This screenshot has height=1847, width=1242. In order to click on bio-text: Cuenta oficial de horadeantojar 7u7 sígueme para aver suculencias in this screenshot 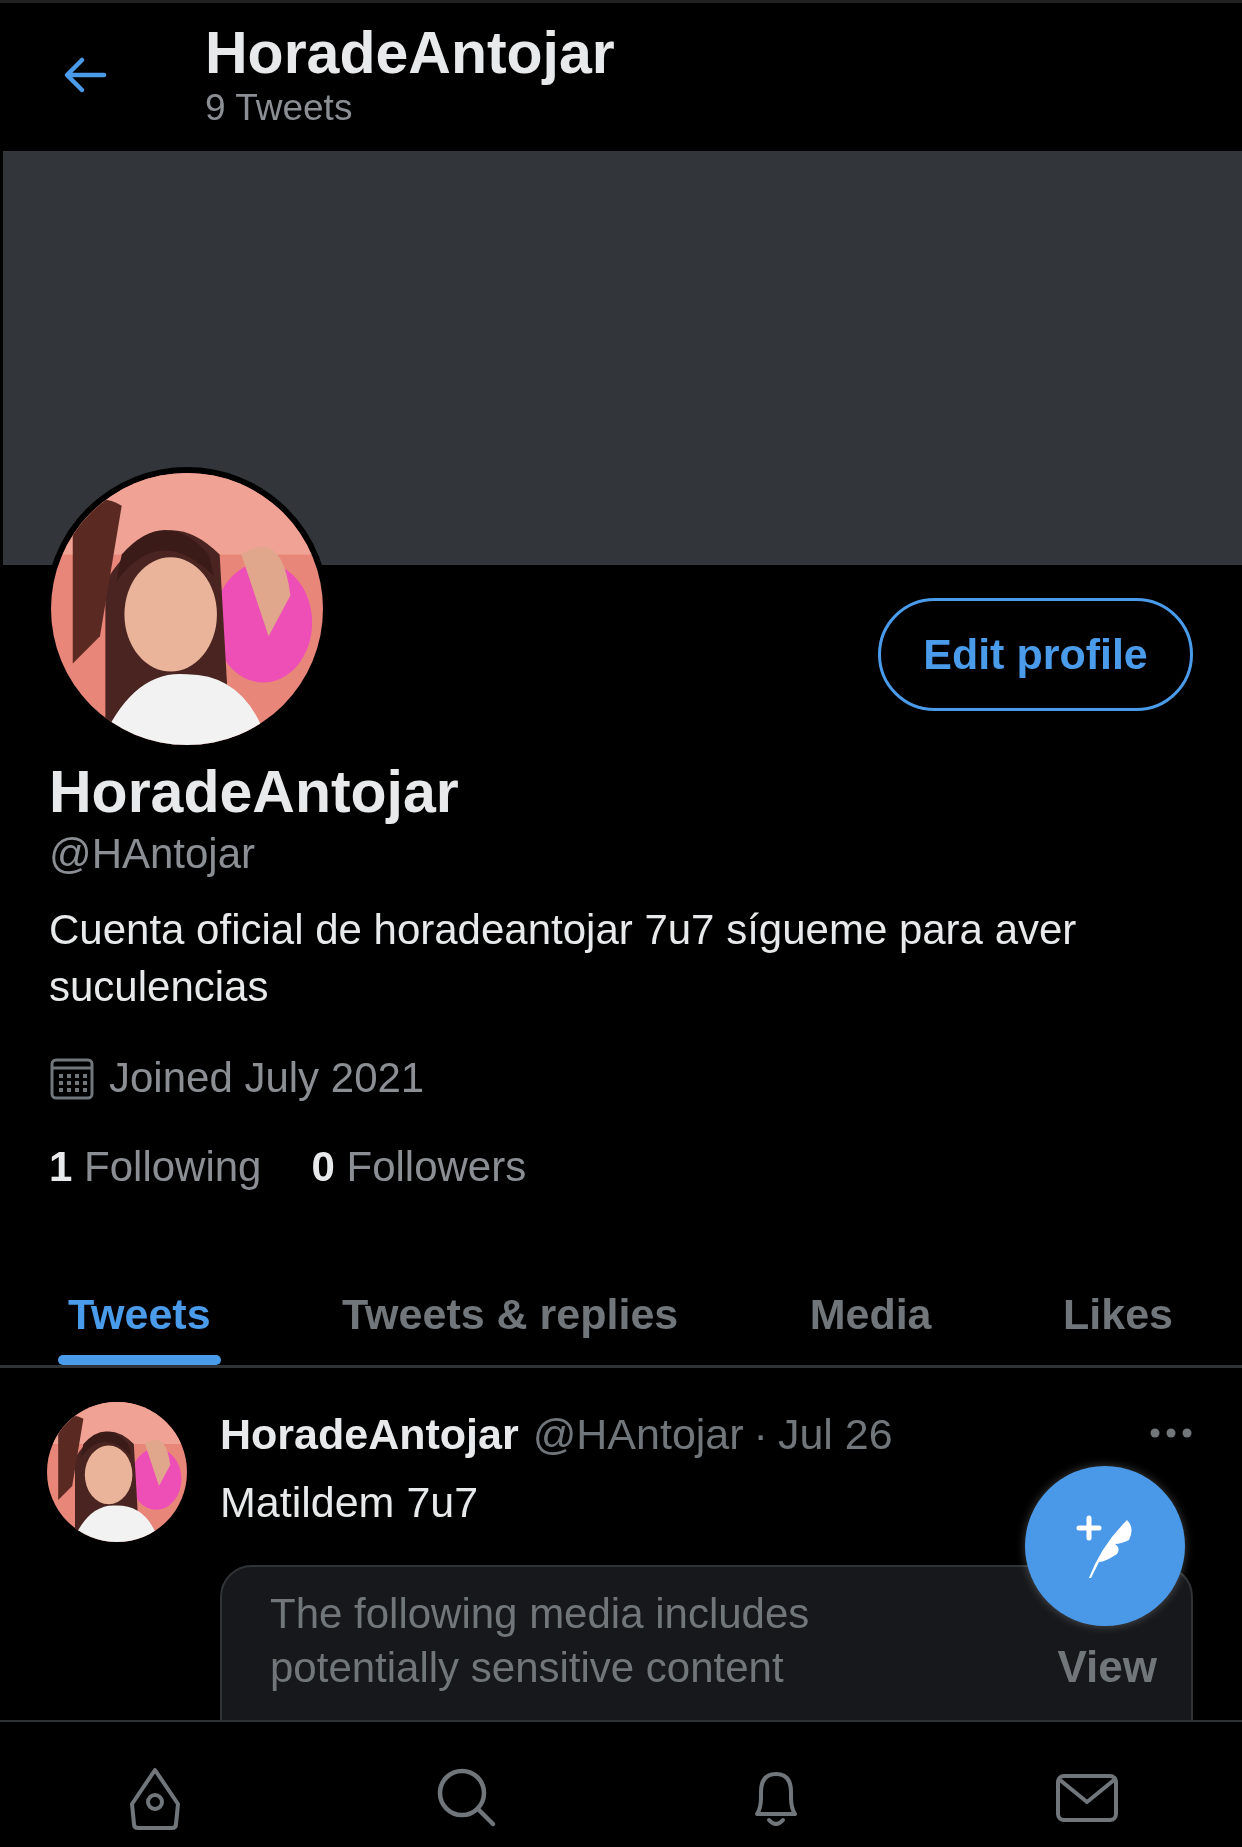, I will do `click(563, 959)`.